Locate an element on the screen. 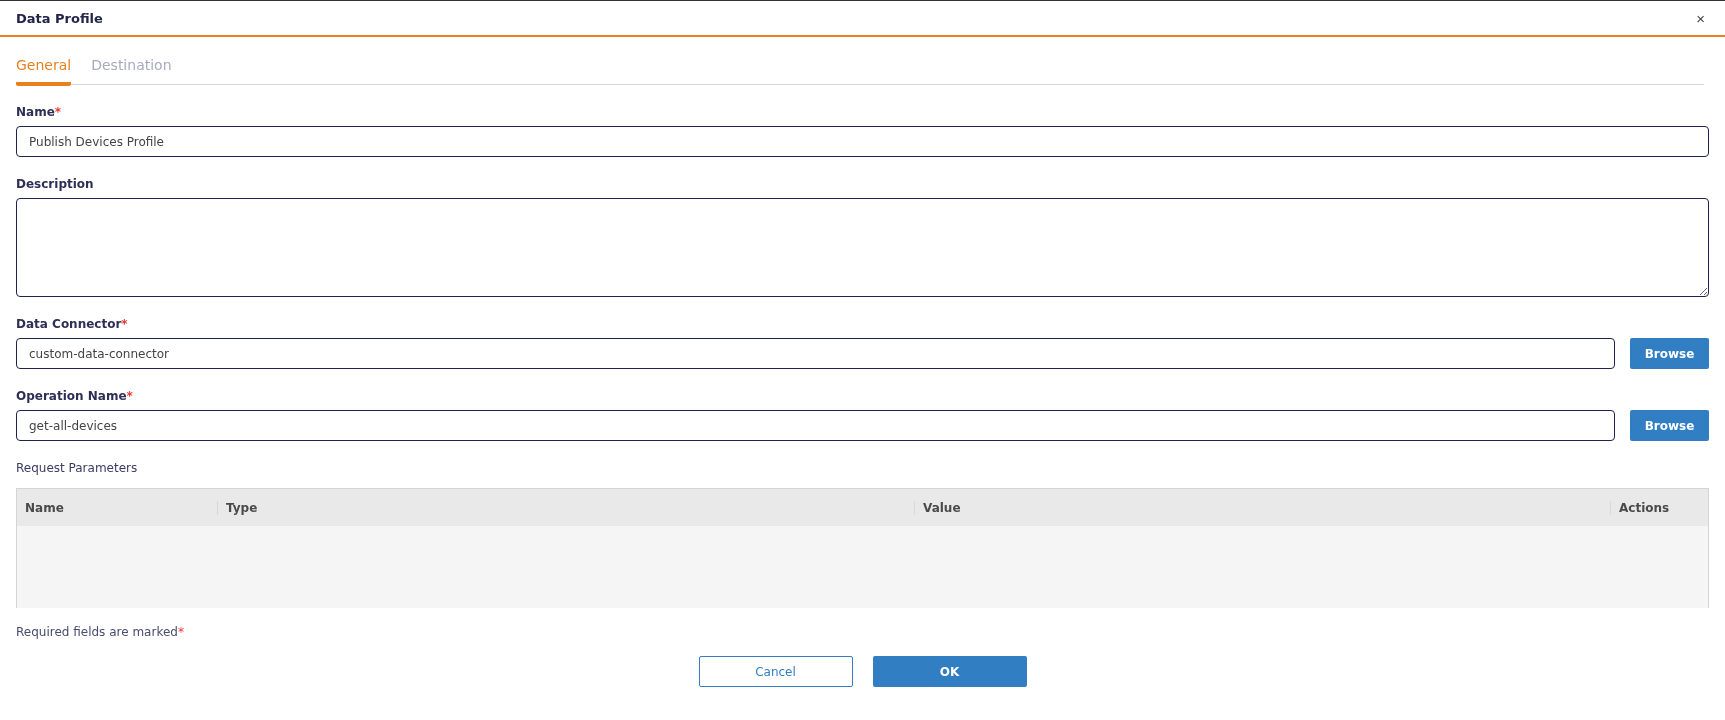  tab: General is located at coordinates (44, 71).